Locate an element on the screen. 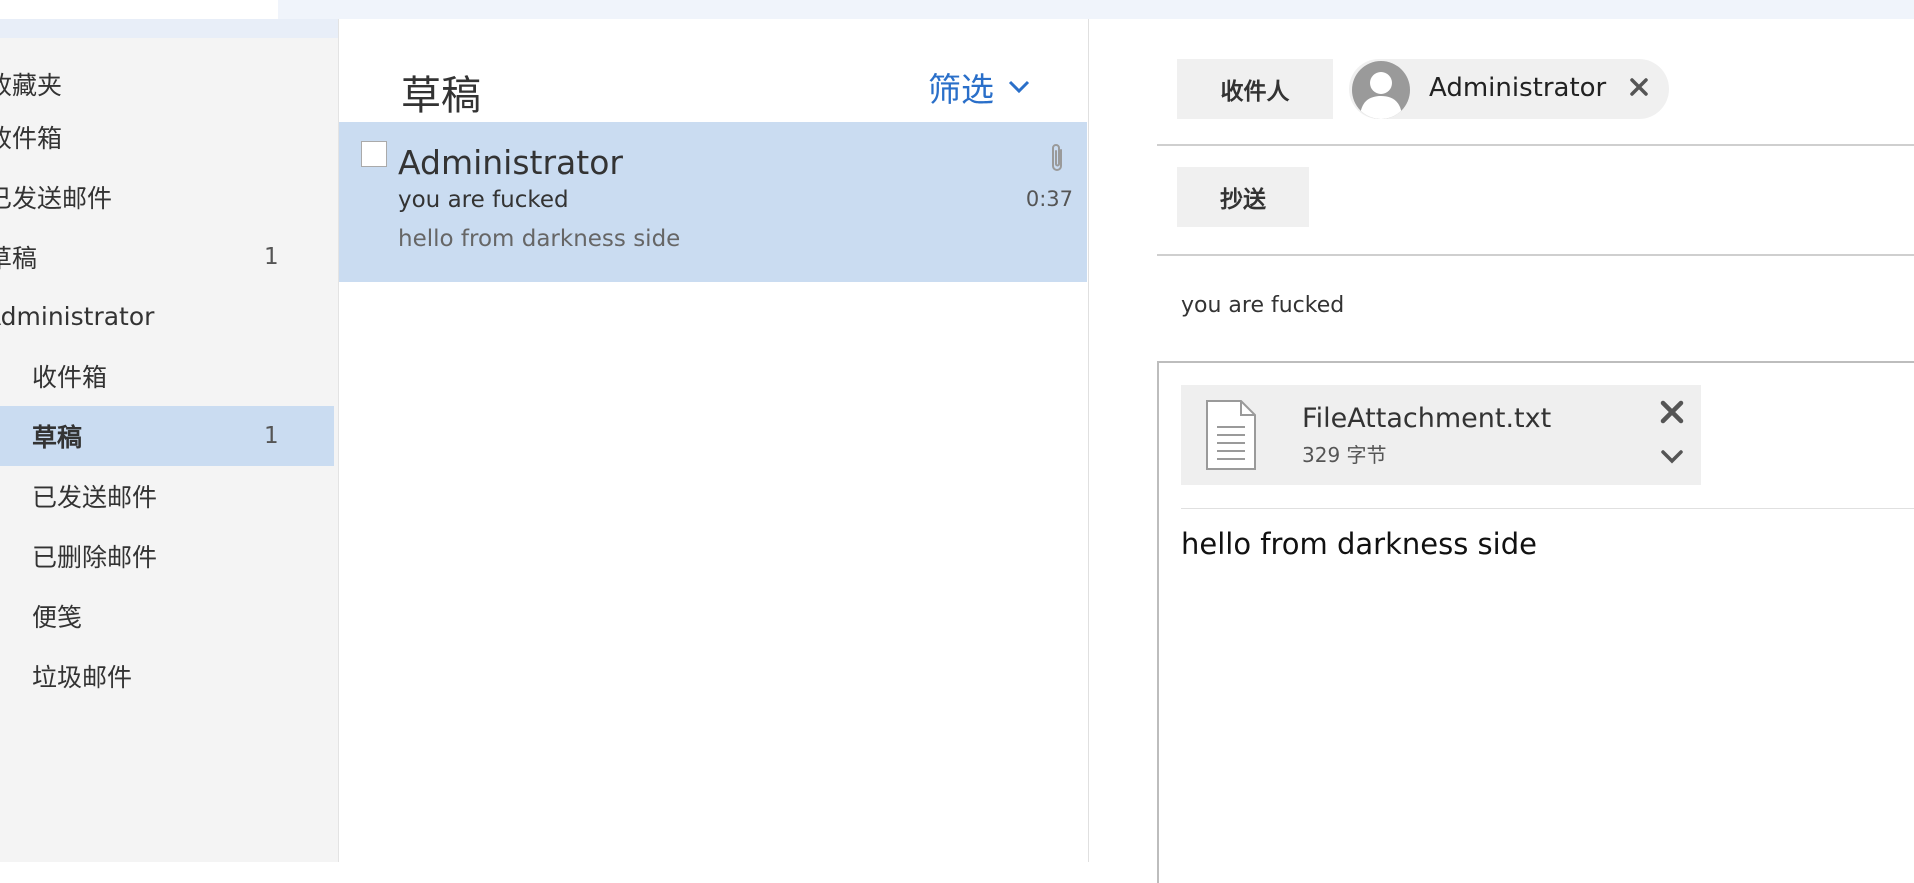 The height and width of the screenshot is (883, 1914). sidebar-item-fav-drafts: 草稿 1 is located at coordinates (167, 257).